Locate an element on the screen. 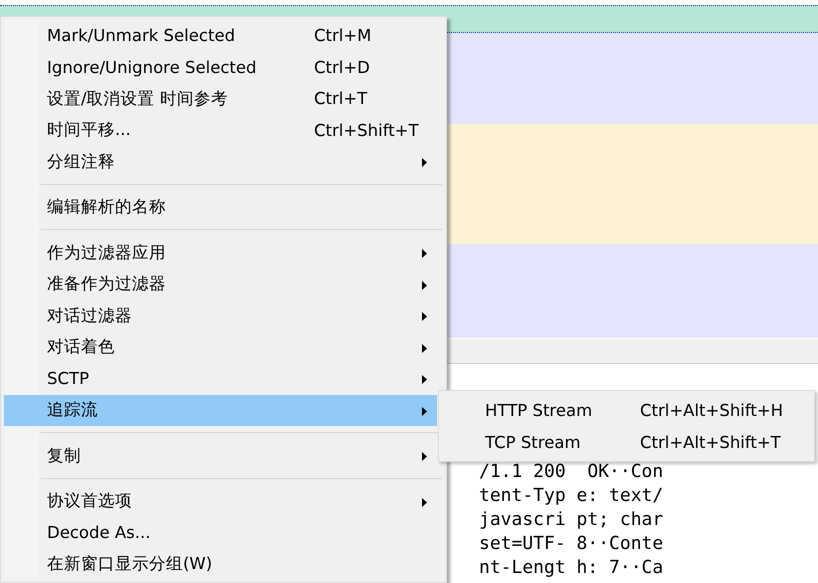  menu-item-label: 作为过滤器应用 is located at coordinates (107, 253).